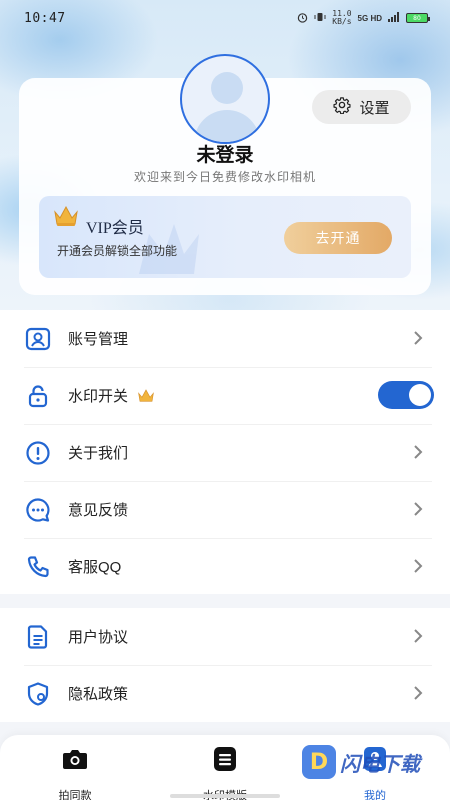  I want to click on toggle-knob, so click(420, 395).